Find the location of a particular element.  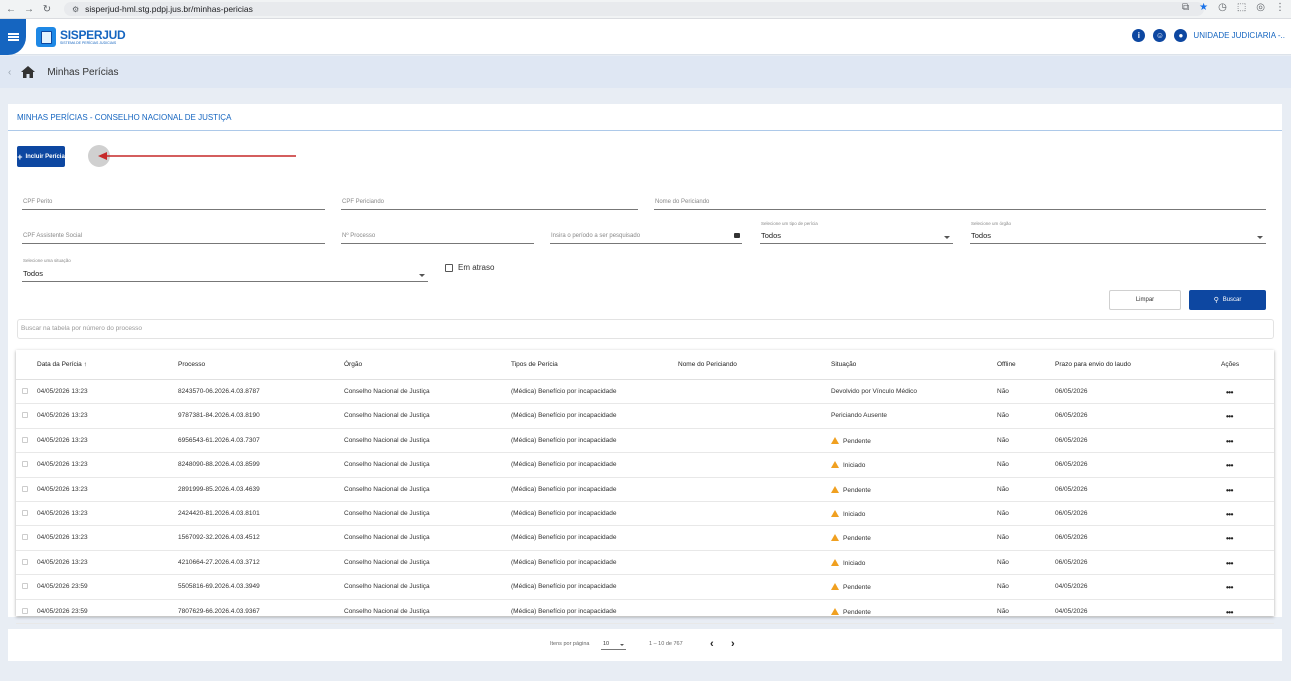

cell-processo-text: 8248090-88.2026.4.03.8599 is located at coordinates (219, 465).